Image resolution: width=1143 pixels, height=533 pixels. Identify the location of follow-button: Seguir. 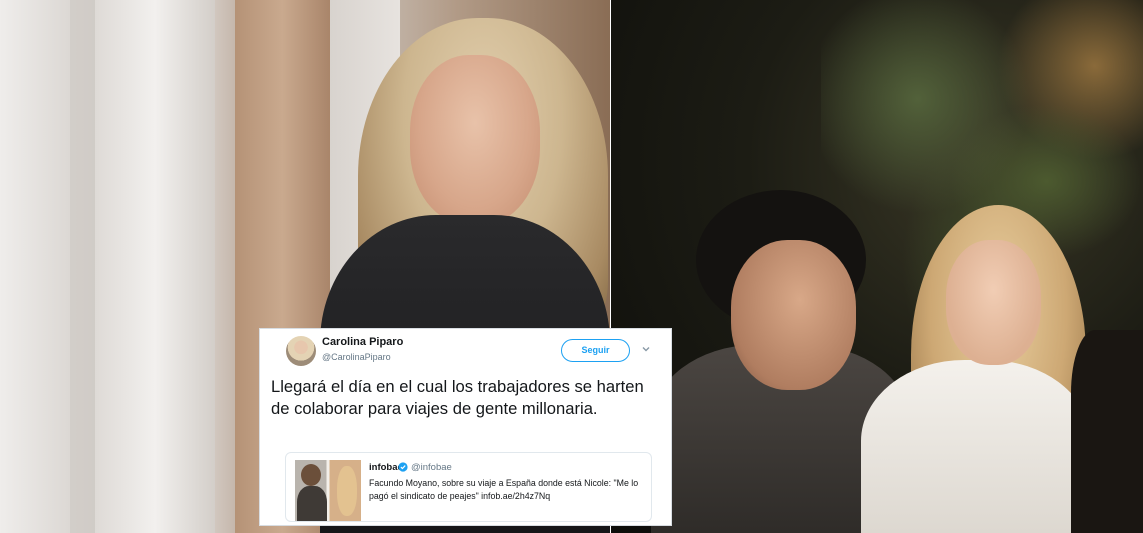
(595, 350).